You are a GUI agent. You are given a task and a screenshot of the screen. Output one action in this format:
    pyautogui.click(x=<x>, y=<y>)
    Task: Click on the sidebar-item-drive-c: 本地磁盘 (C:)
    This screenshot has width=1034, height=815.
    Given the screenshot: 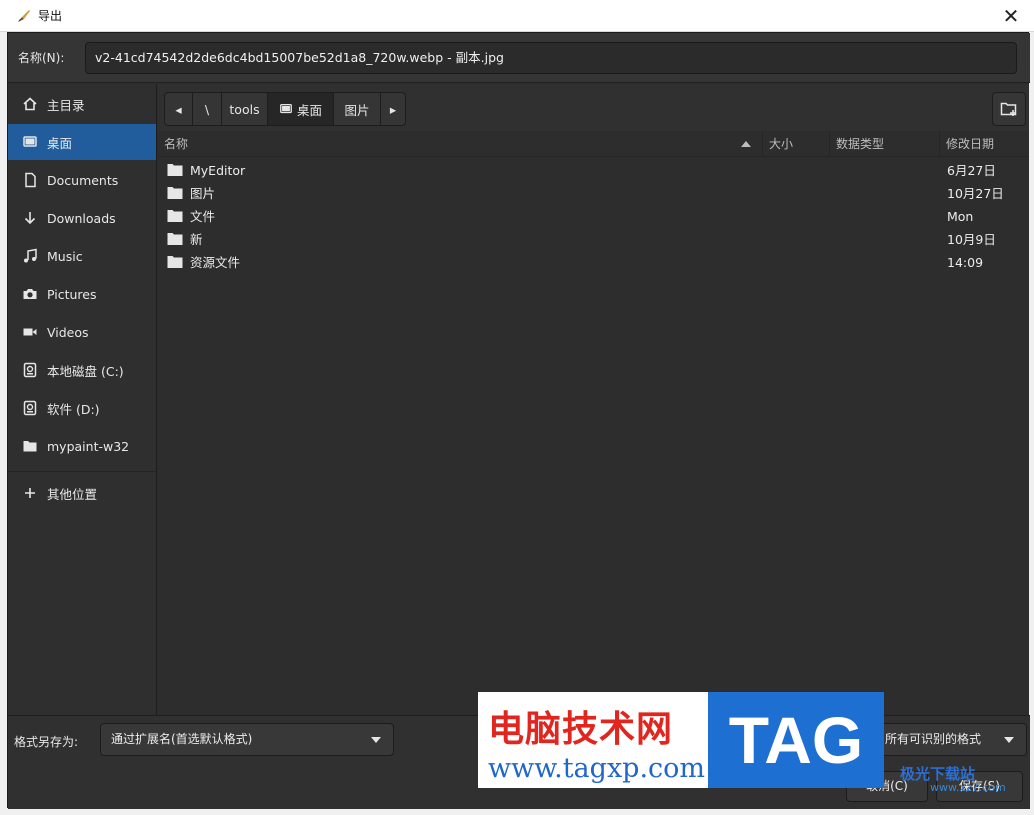 What is the action you would take?
    pyautogui.click(x=82, y=370)
    